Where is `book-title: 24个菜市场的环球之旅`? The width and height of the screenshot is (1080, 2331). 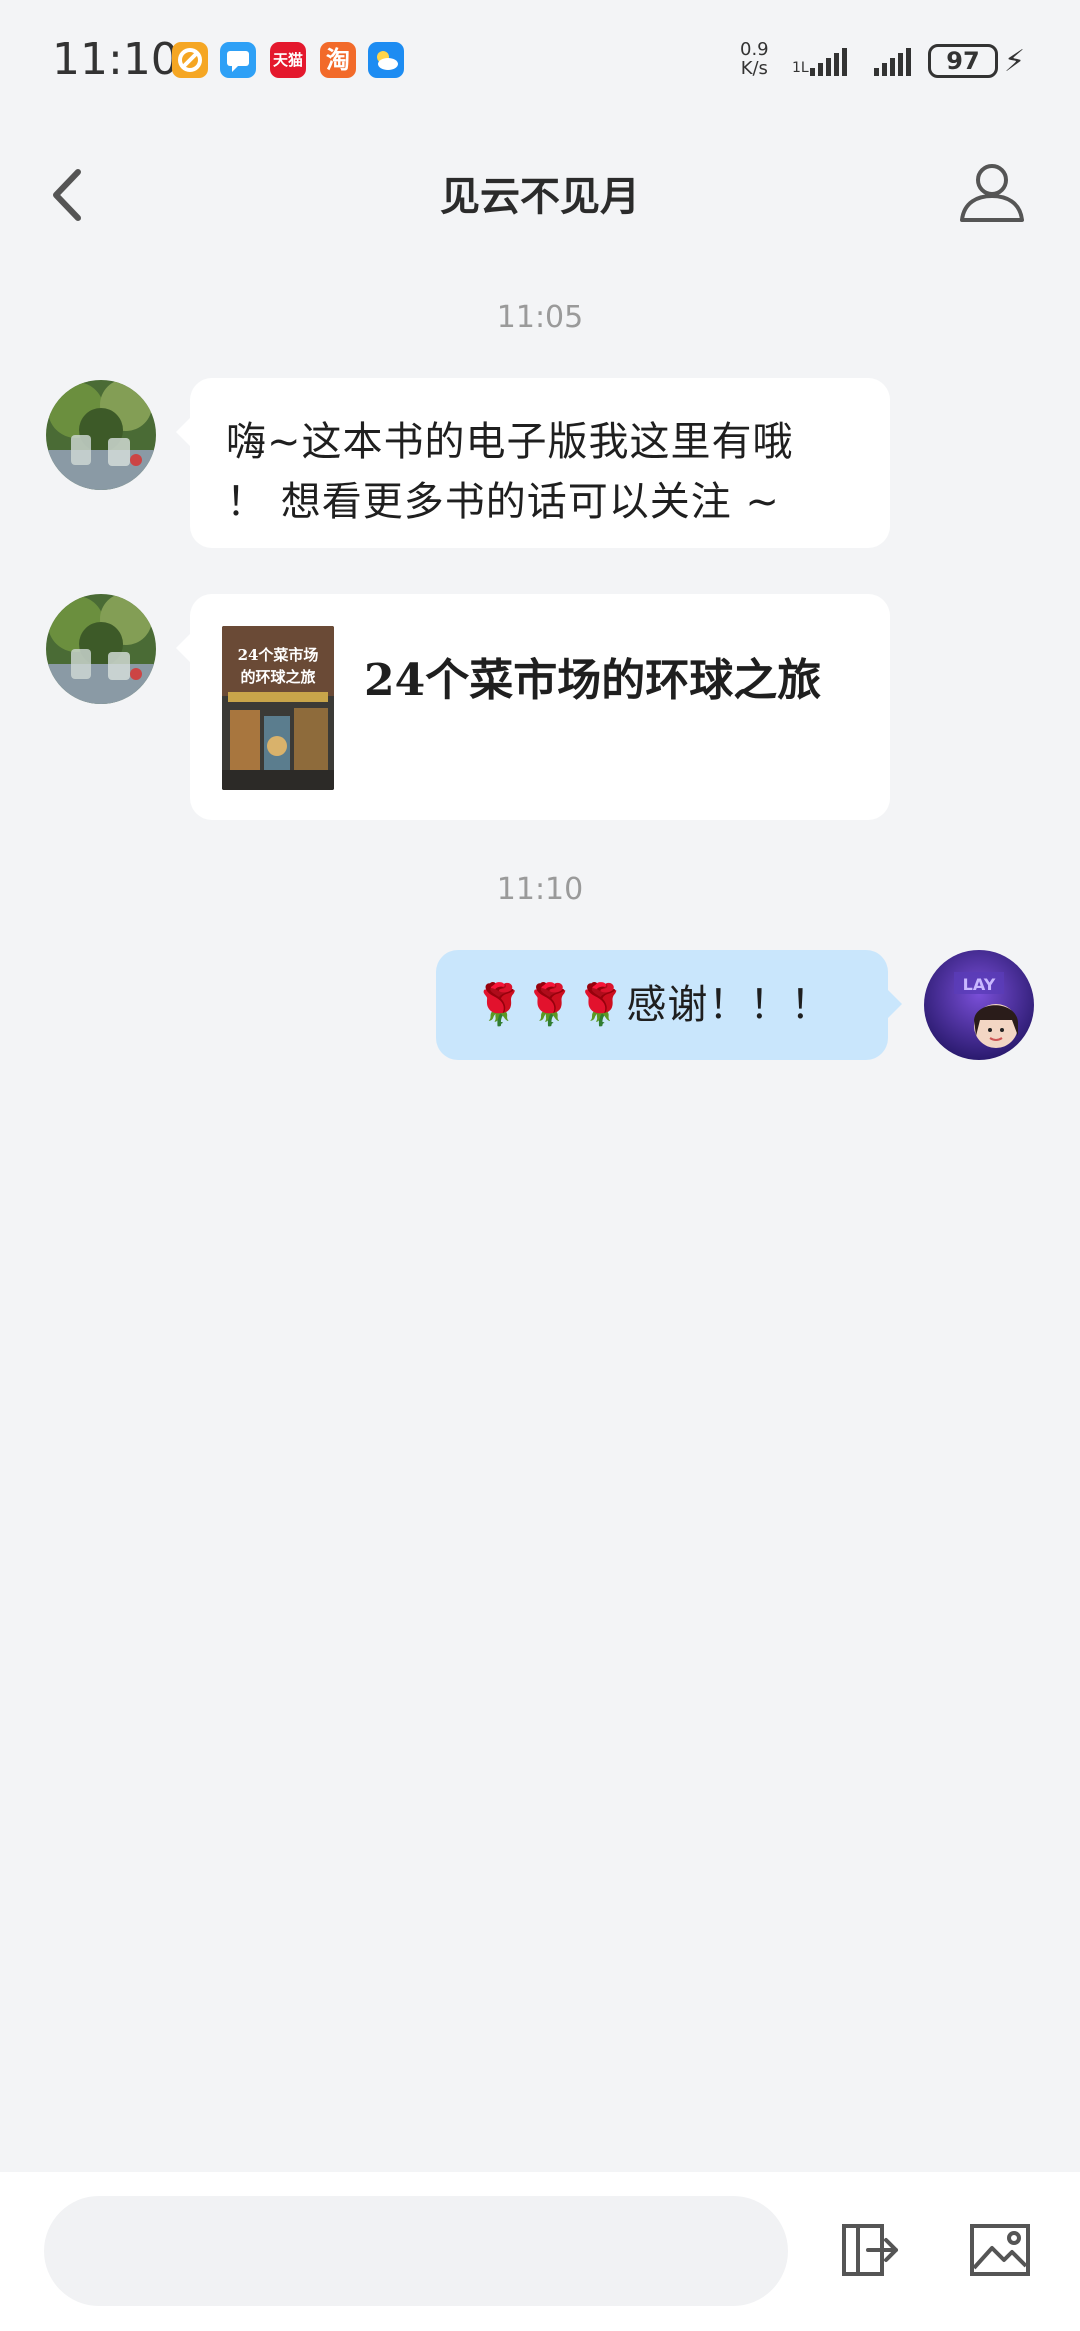 book-title: 24个菜市场的环球之旅 is located at coordinates (593, 680).